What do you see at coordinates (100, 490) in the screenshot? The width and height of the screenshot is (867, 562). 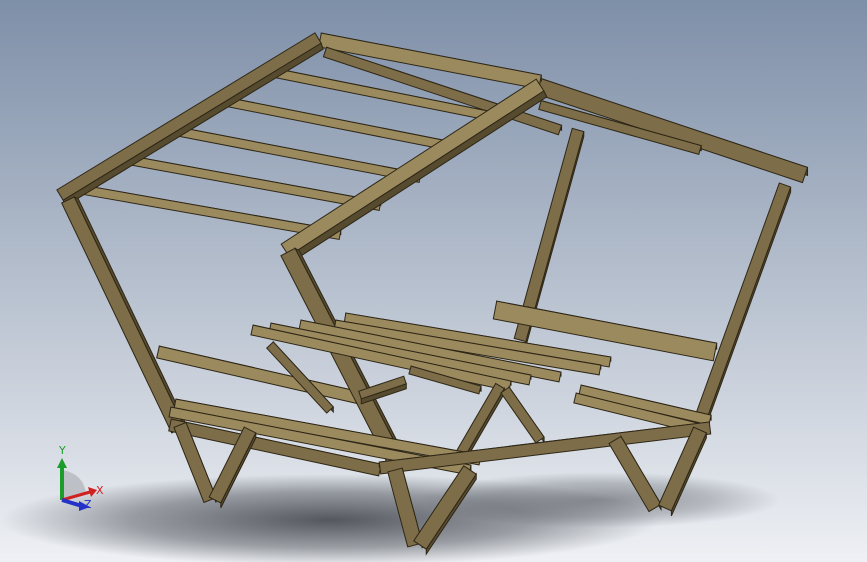 I see `triad-x-label: X` at bounding box center [100, 490].